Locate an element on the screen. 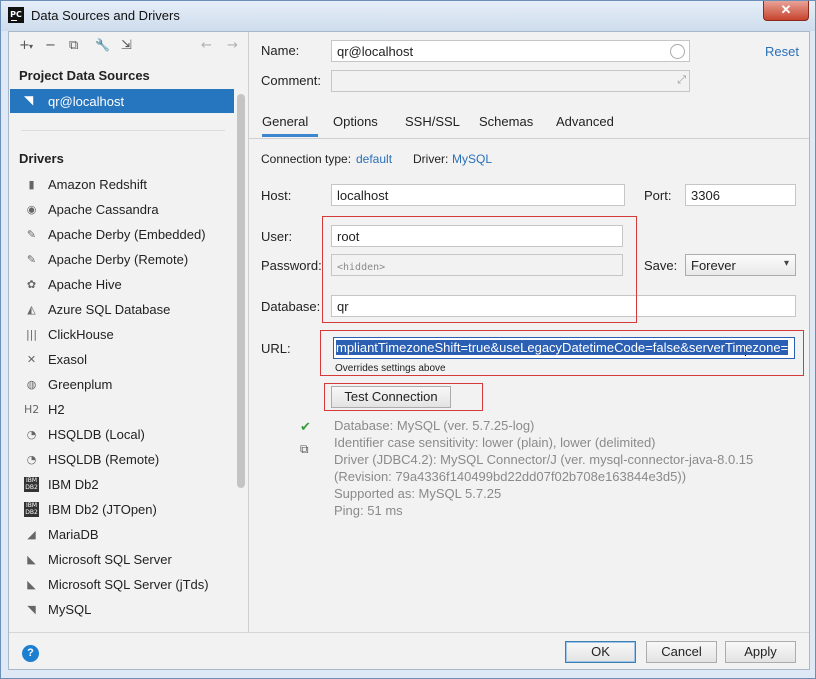  driver-label: Greenplum is located at coordinates (80, 384).